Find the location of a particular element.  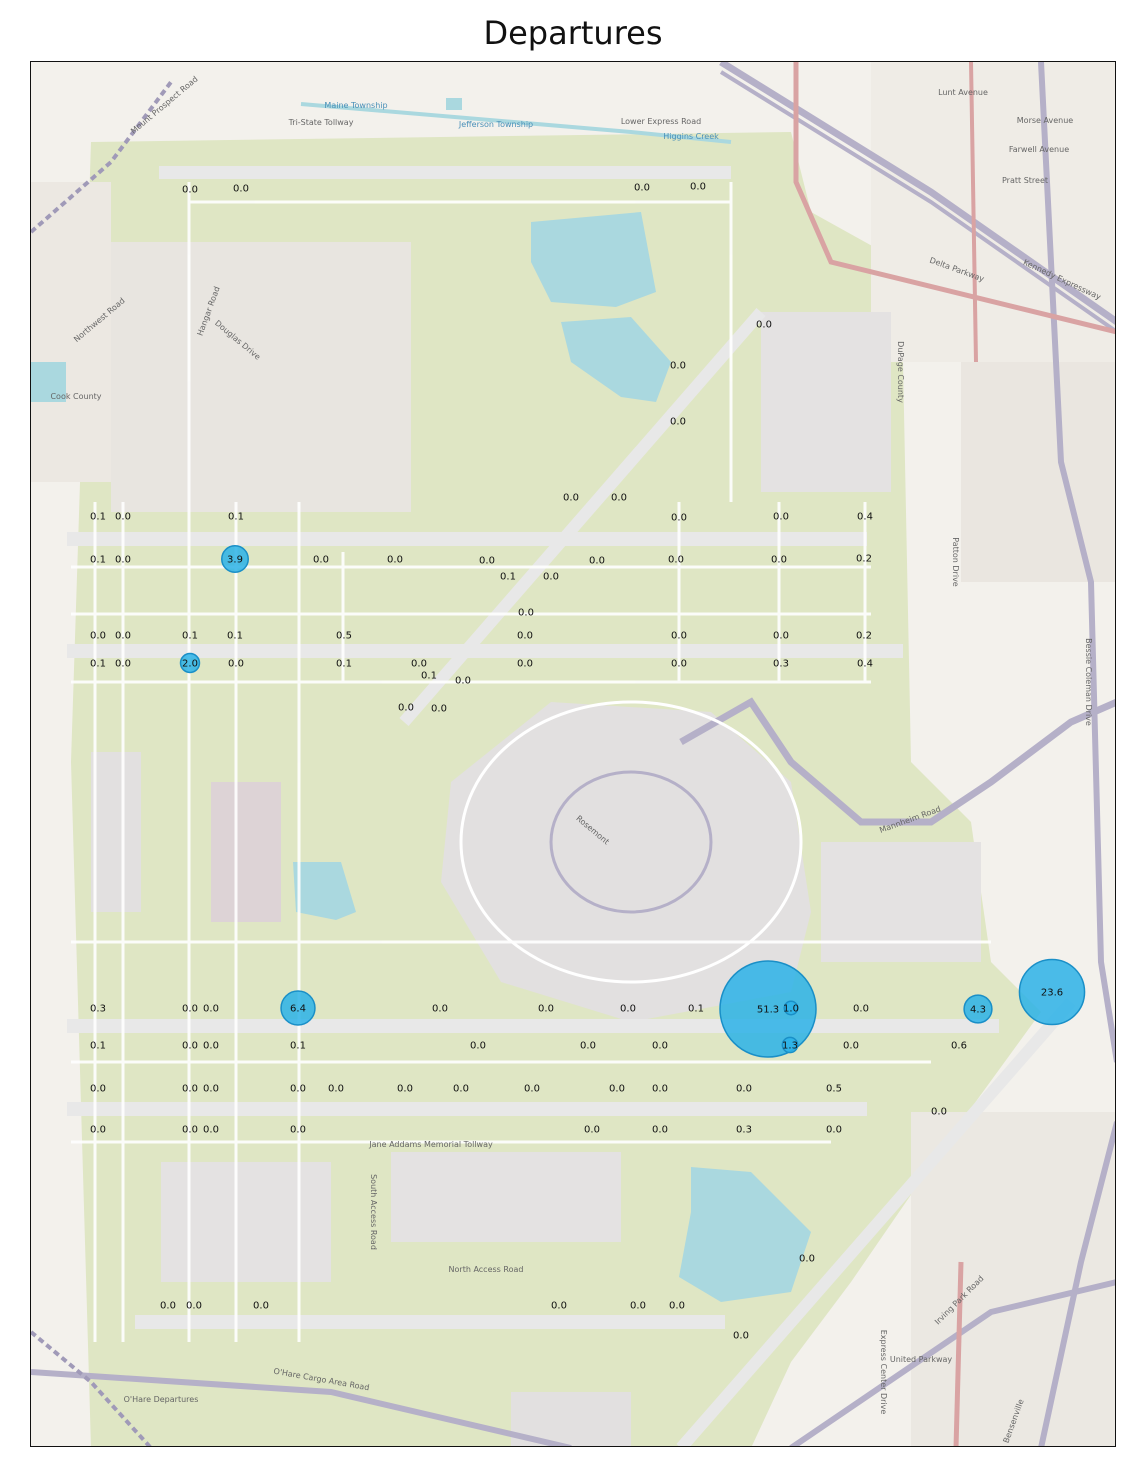

departure-value-label: 23.6 is located at coordinates (1052, 993).